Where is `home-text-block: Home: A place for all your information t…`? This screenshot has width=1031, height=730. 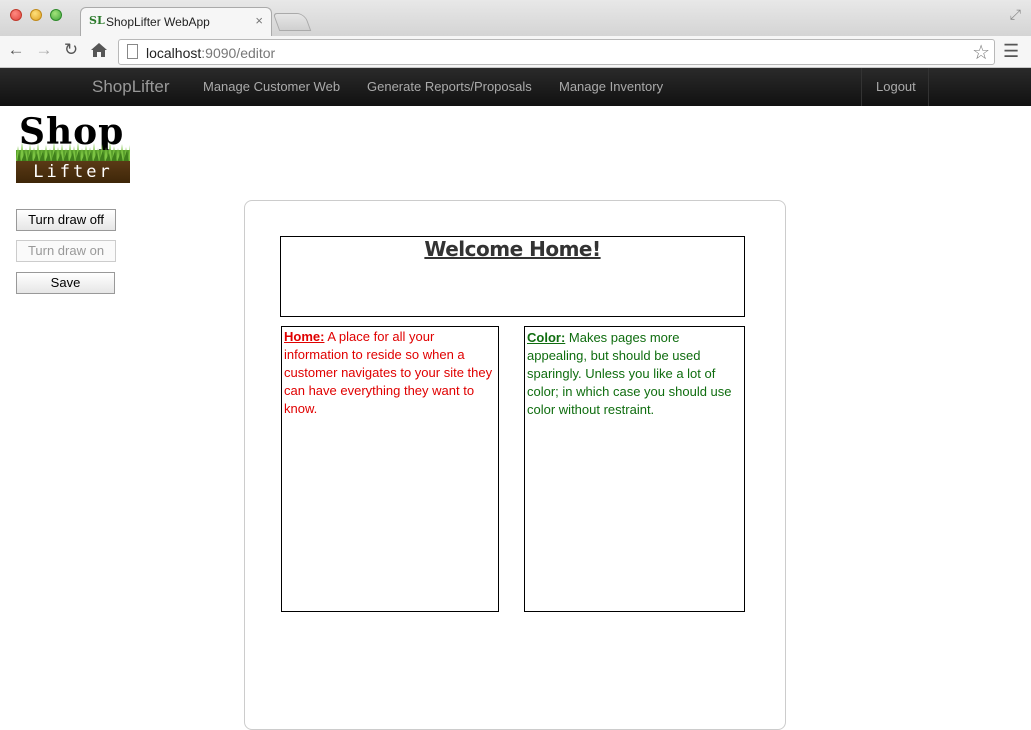 home-text-block: Home: A place for all your information t… is located at coordinates (390, 469).